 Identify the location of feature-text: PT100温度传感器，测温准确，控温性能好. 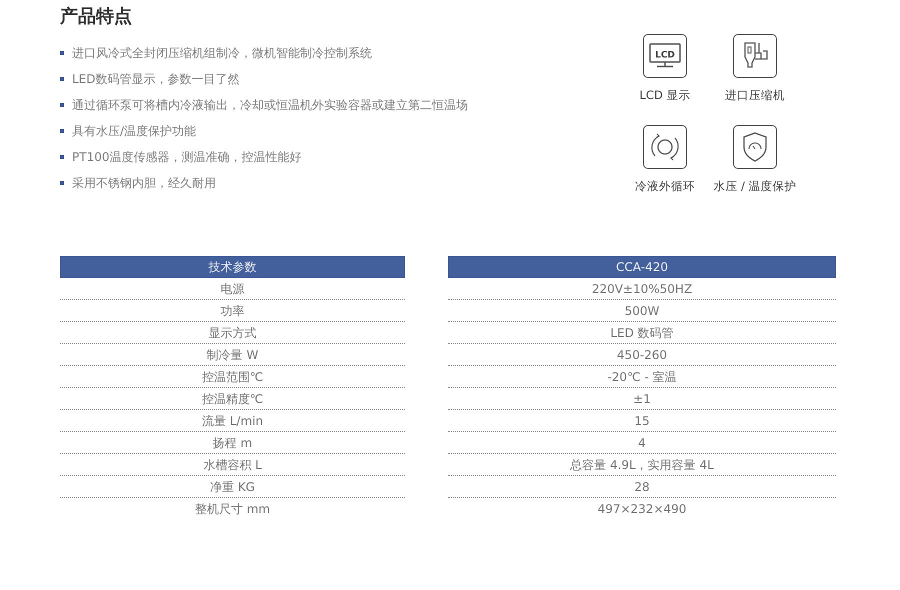
(187, 157).